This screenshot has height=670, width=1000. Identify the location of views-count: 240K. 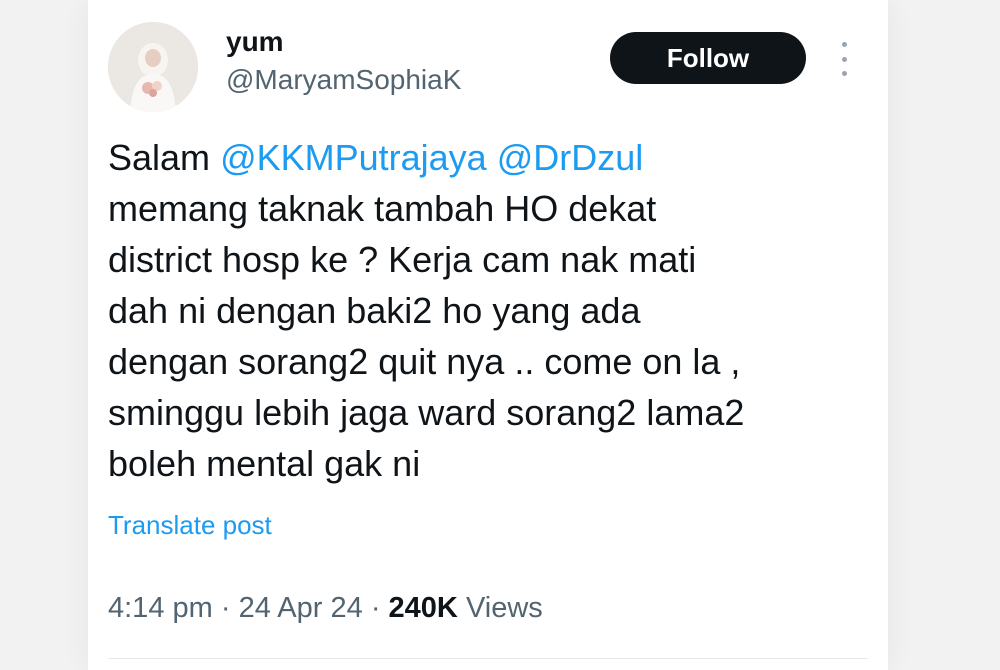
(423, 608).